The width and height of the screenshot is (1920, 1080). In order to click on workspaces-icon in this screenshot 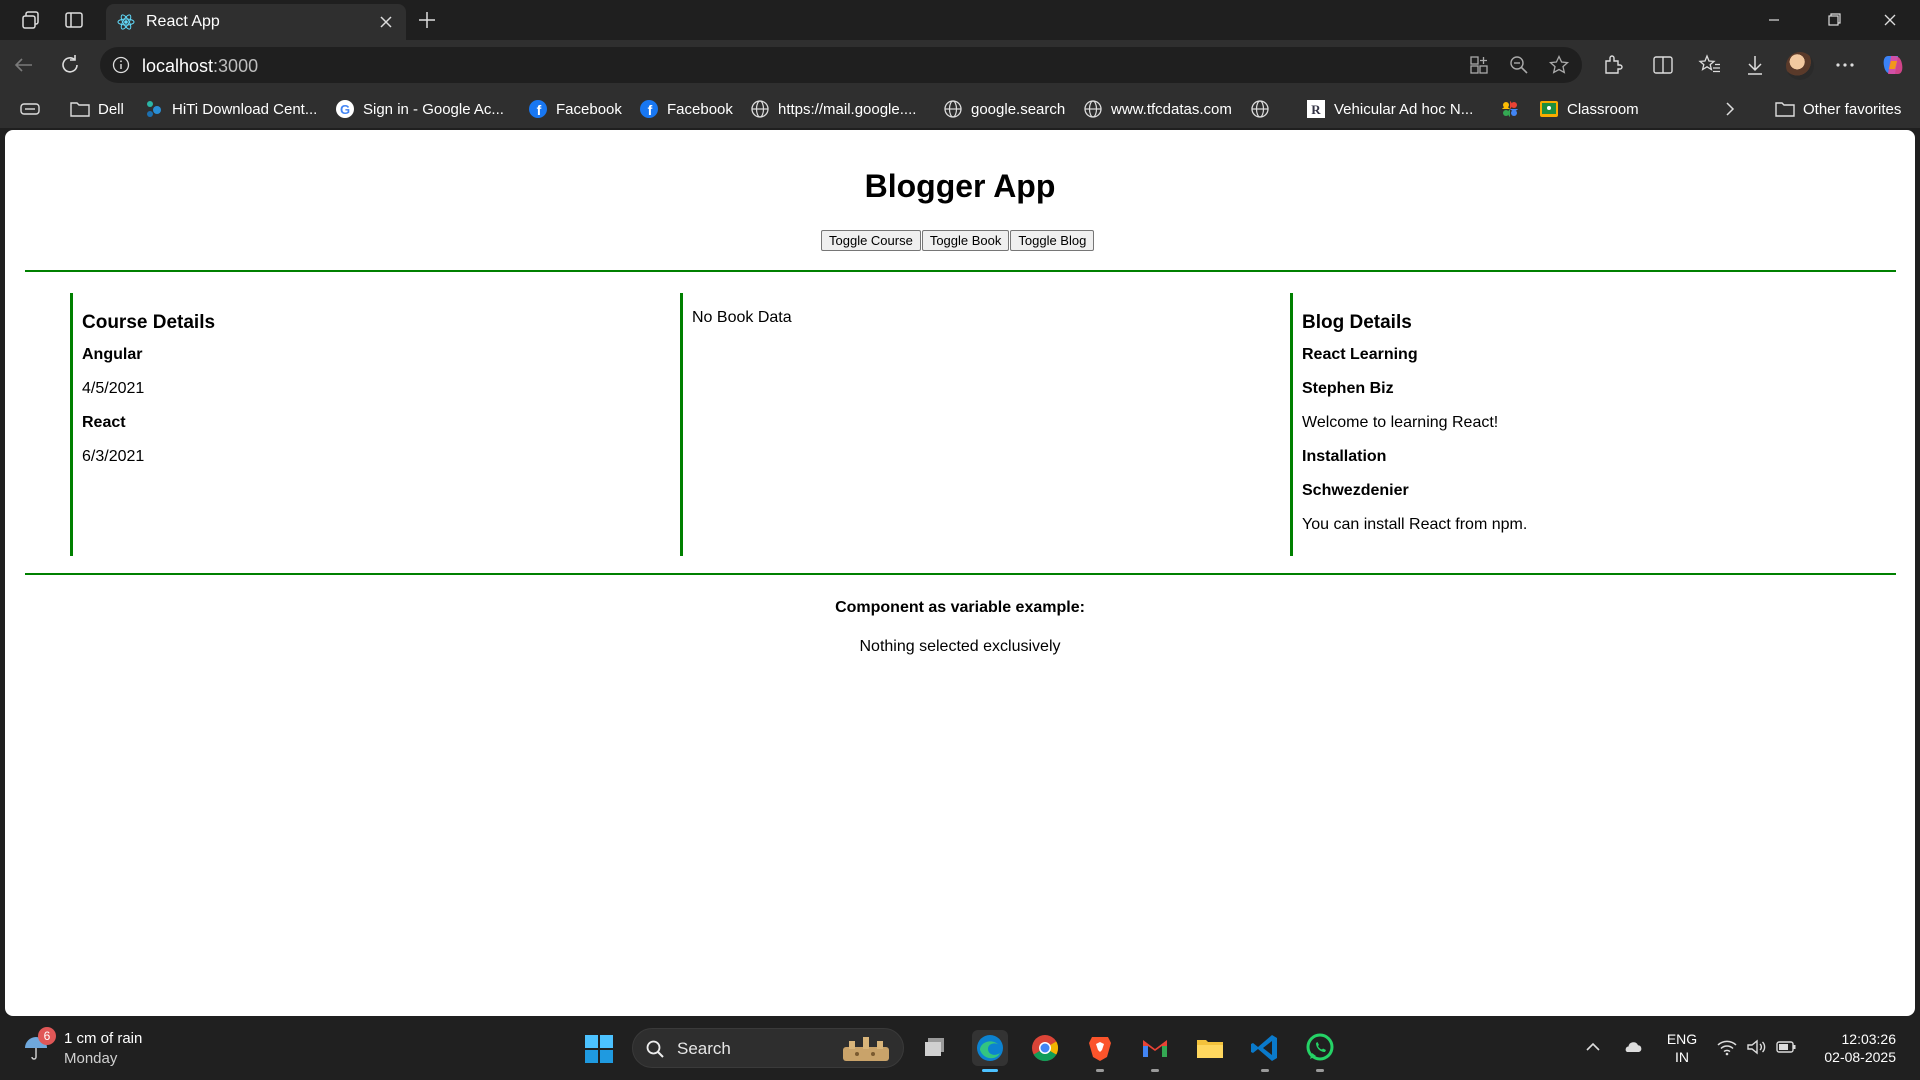, I will do `click(31, 20)`.